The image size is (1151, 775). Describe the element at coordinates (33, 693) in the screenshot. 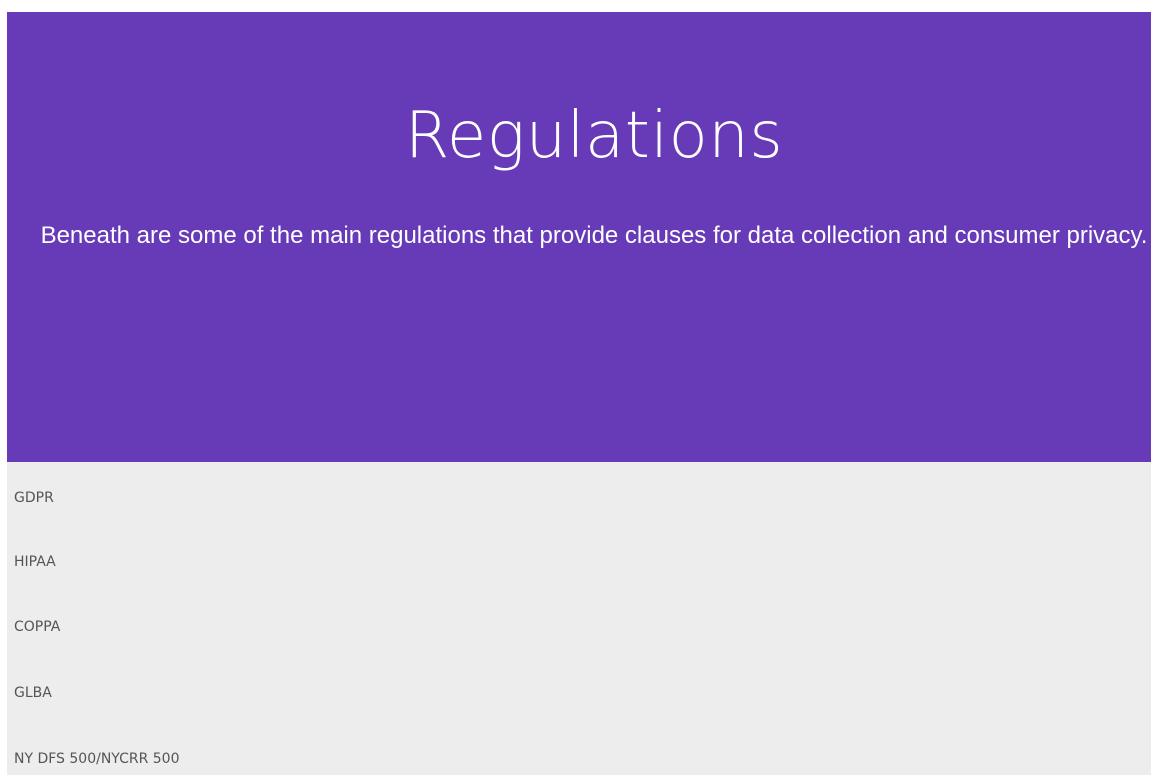

I see `regulation-item-glba: GLBA` at that location.